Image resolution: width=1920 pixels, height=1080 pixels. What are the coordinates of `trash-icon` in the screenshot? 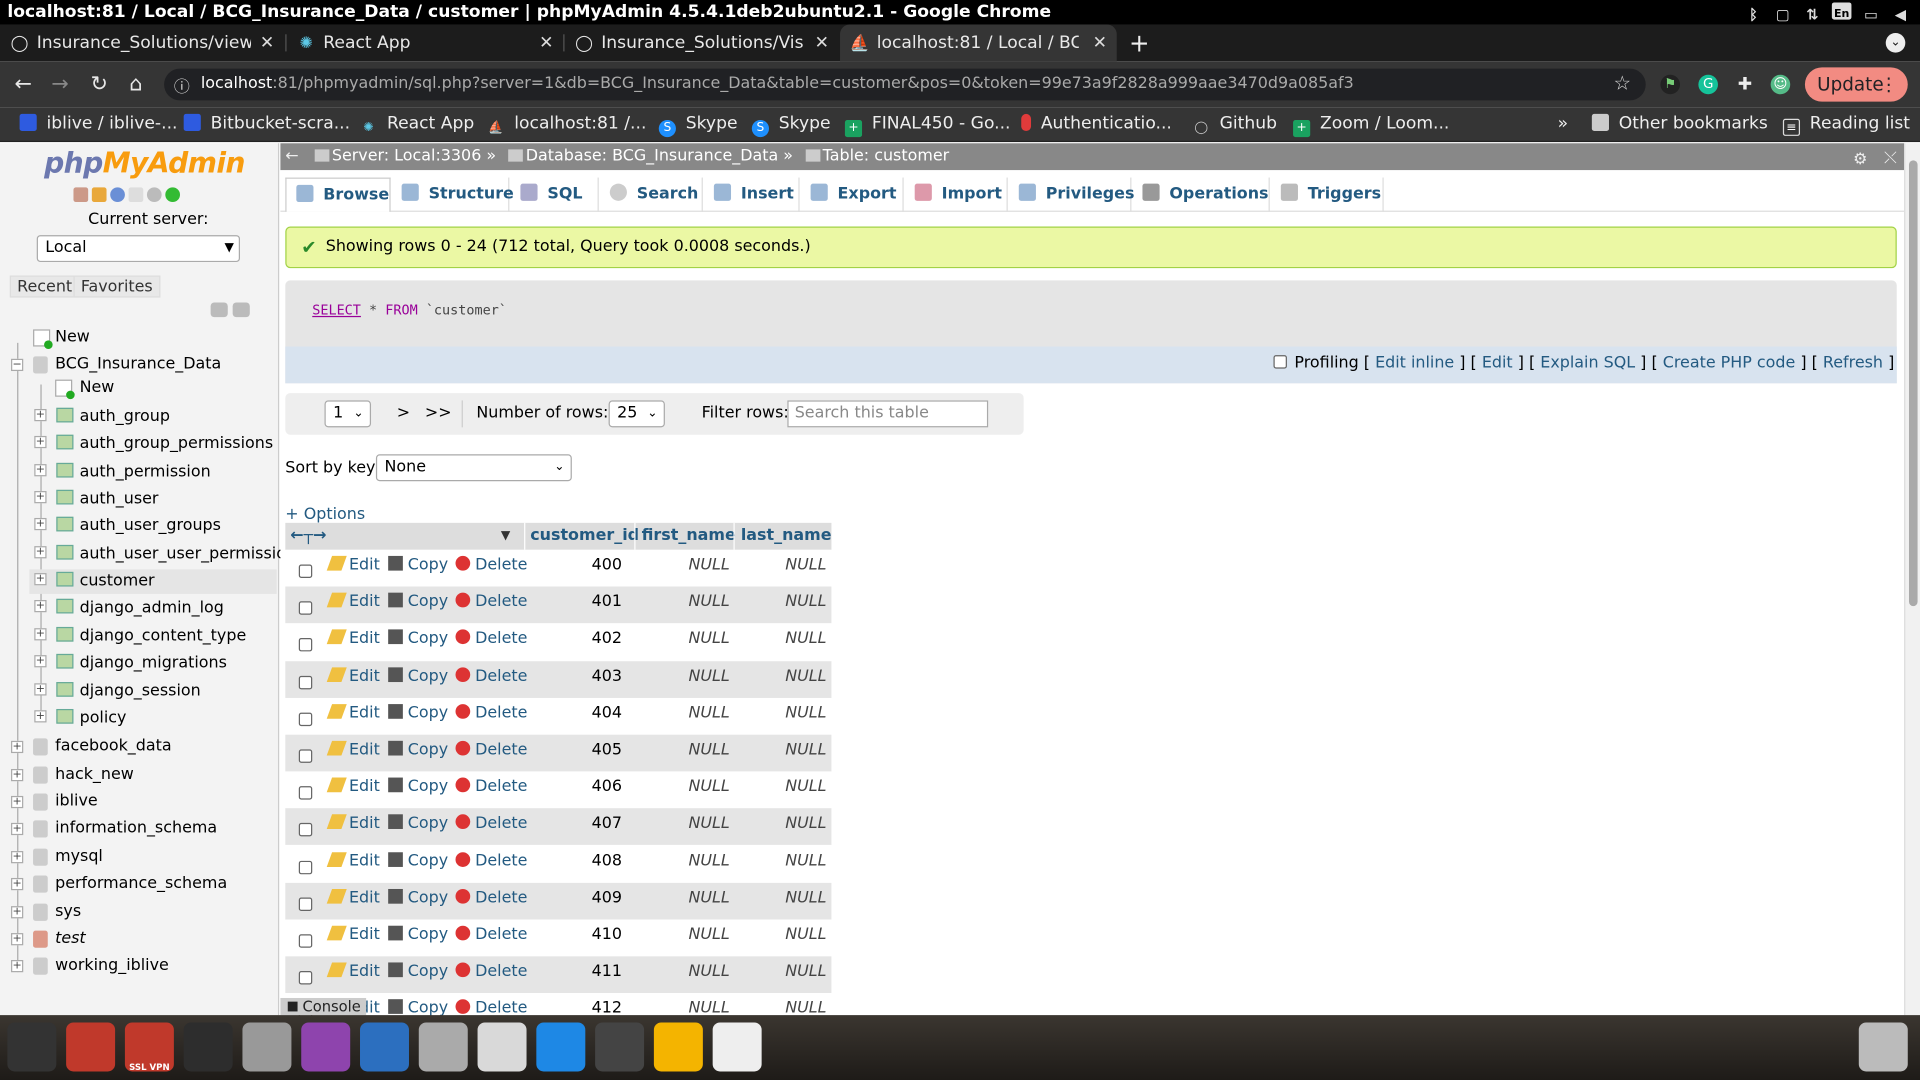 It's located at (1883, 1047).